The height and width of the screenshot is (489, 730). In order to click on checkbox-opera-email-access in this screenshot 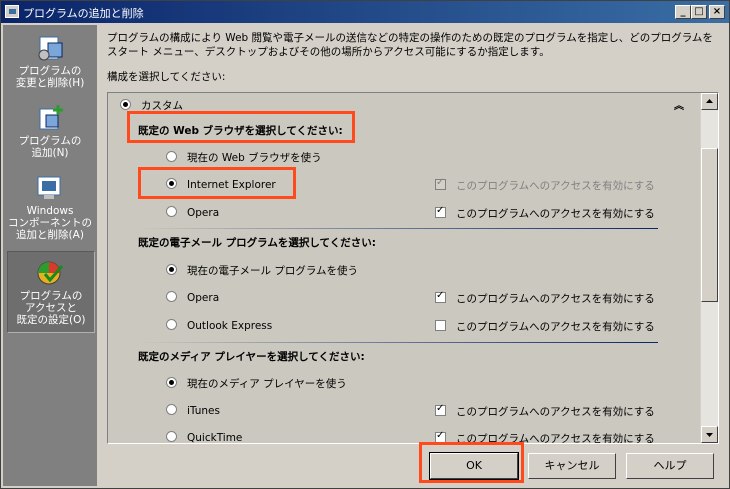, I will do `click(440, 296)`.